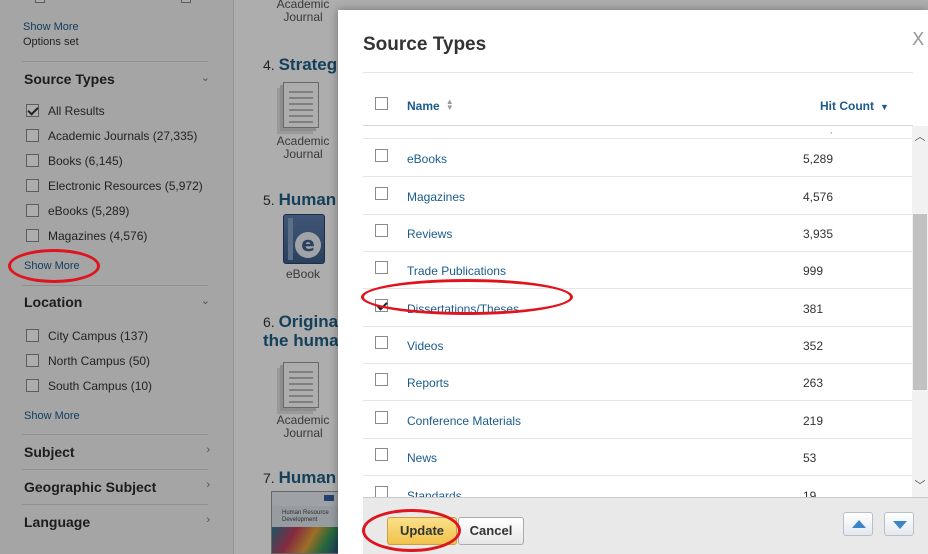 This screenshot has width=928, height=554. What do you see at coordinates (425, 346) in the screenshot?
I see `source-type-name: Videos` at bounding box center [425, 346].